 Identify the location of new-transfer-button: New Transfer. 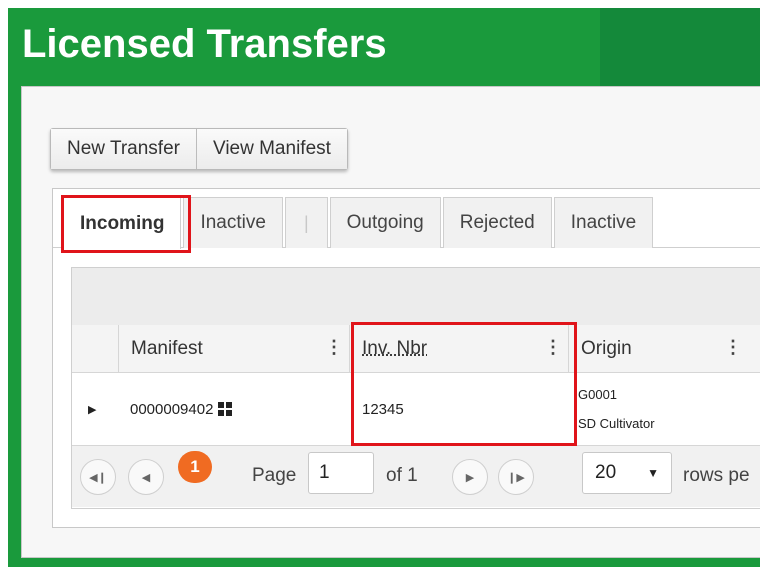
(124, 149).